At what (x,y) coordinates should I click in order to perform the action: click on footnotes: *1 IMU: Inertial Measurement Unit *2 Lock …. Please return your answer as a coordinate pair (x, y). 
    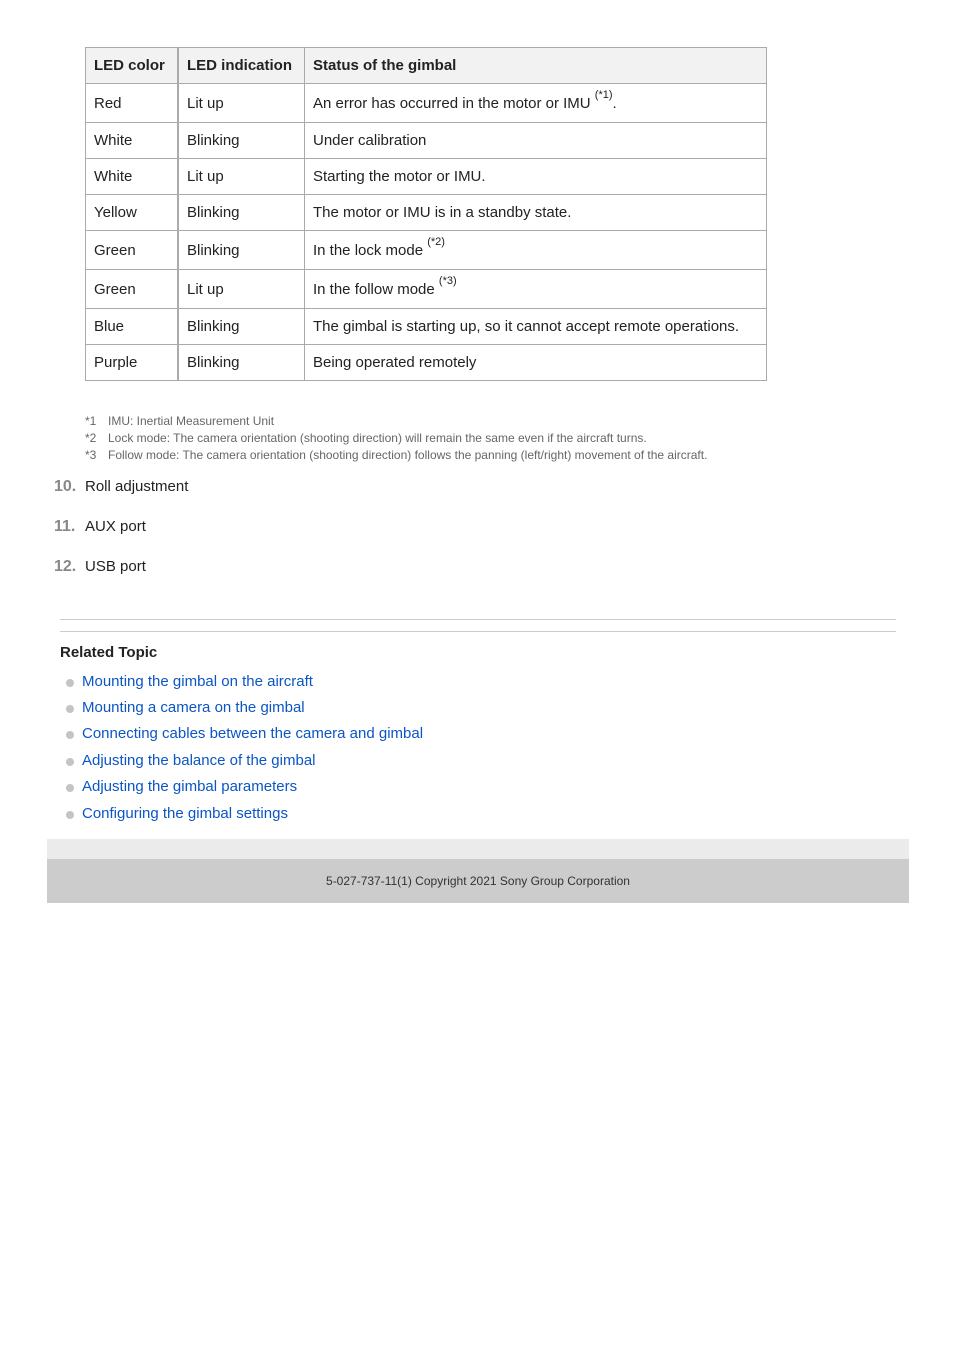
    Looking at the image, I should click on (396, 438).